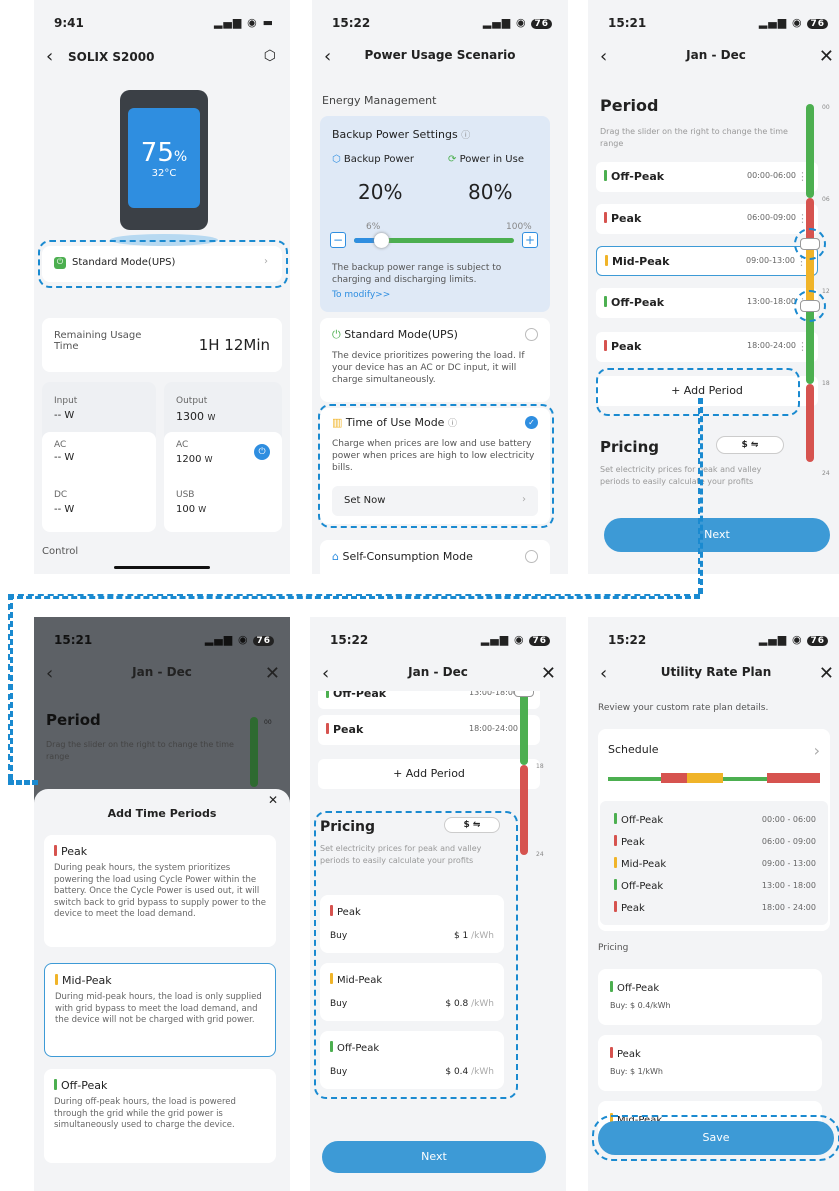  I want to click on mode-self-consumption: ⌂ Self-Consumption Mode, so click(435, 557).